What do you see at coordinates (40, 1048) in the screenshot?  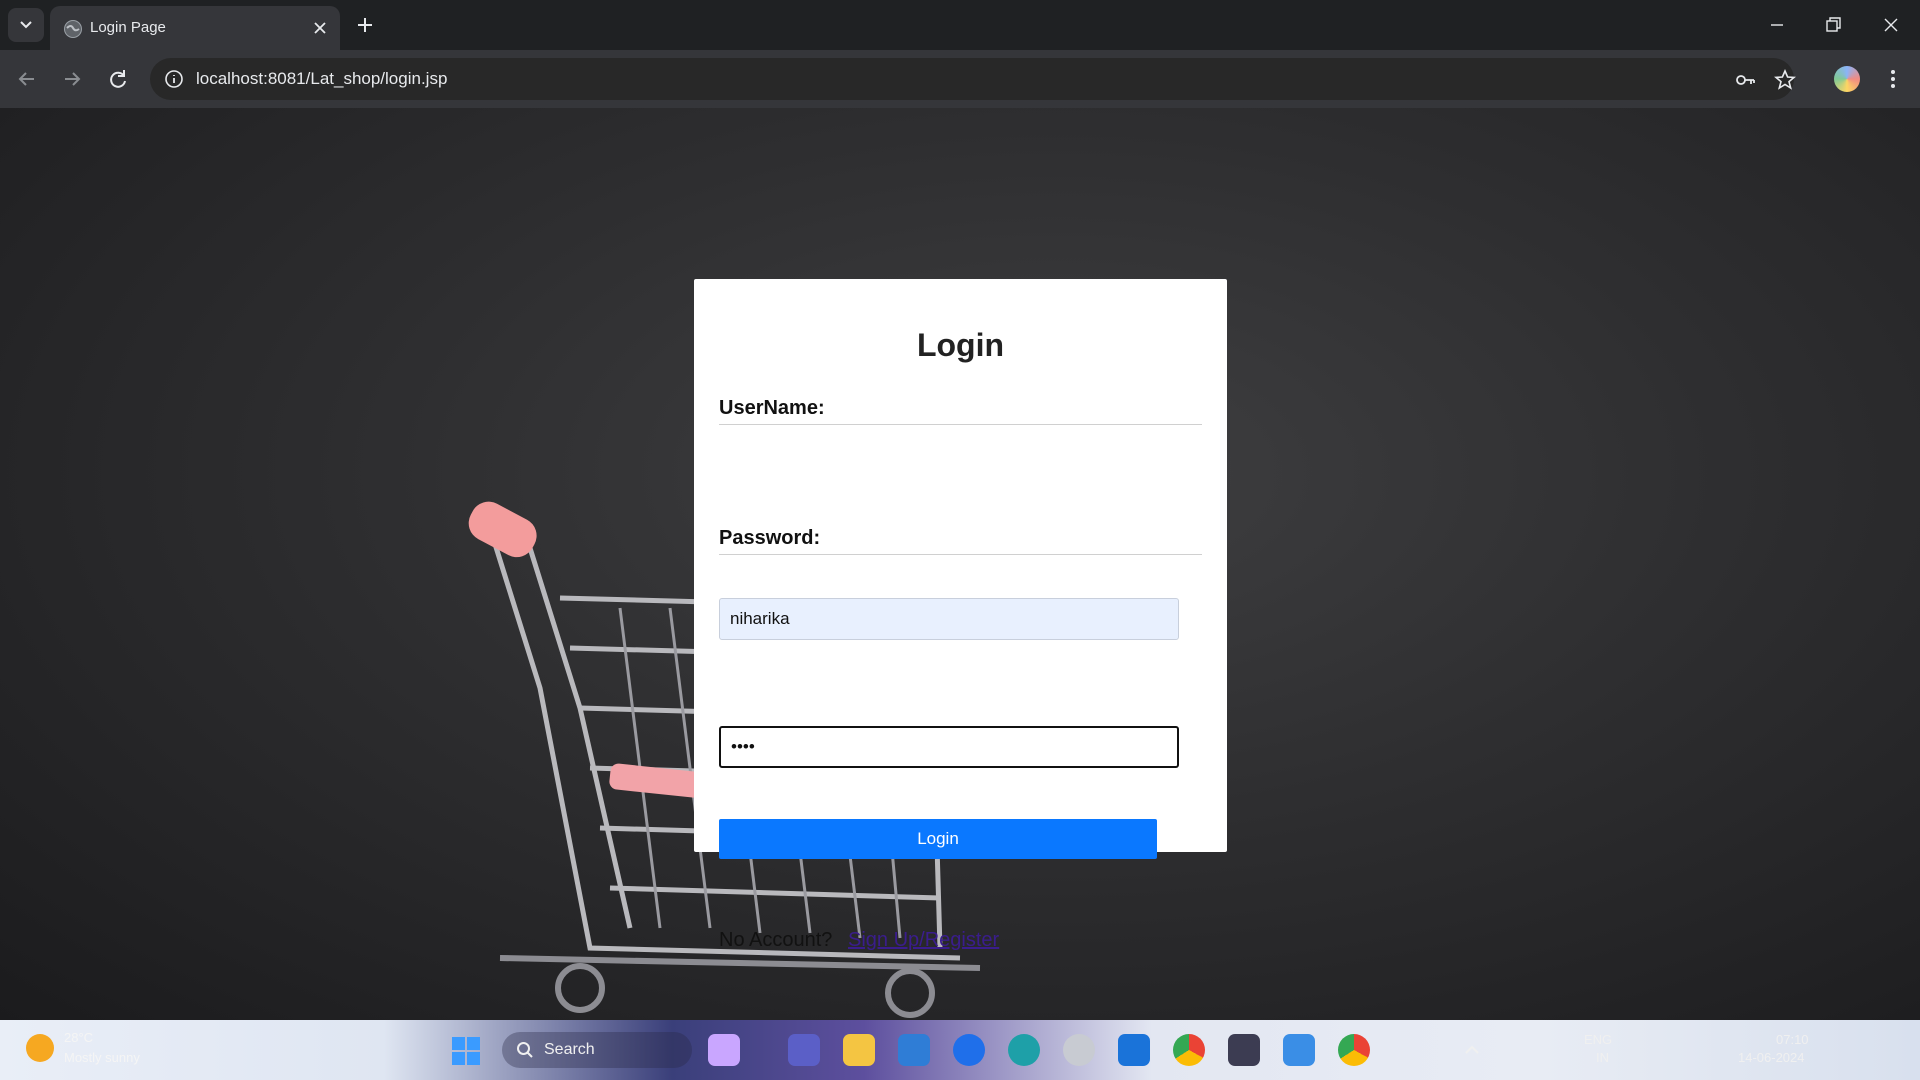 I see `weather-sun-icon` at bounding box center [40, 1048].